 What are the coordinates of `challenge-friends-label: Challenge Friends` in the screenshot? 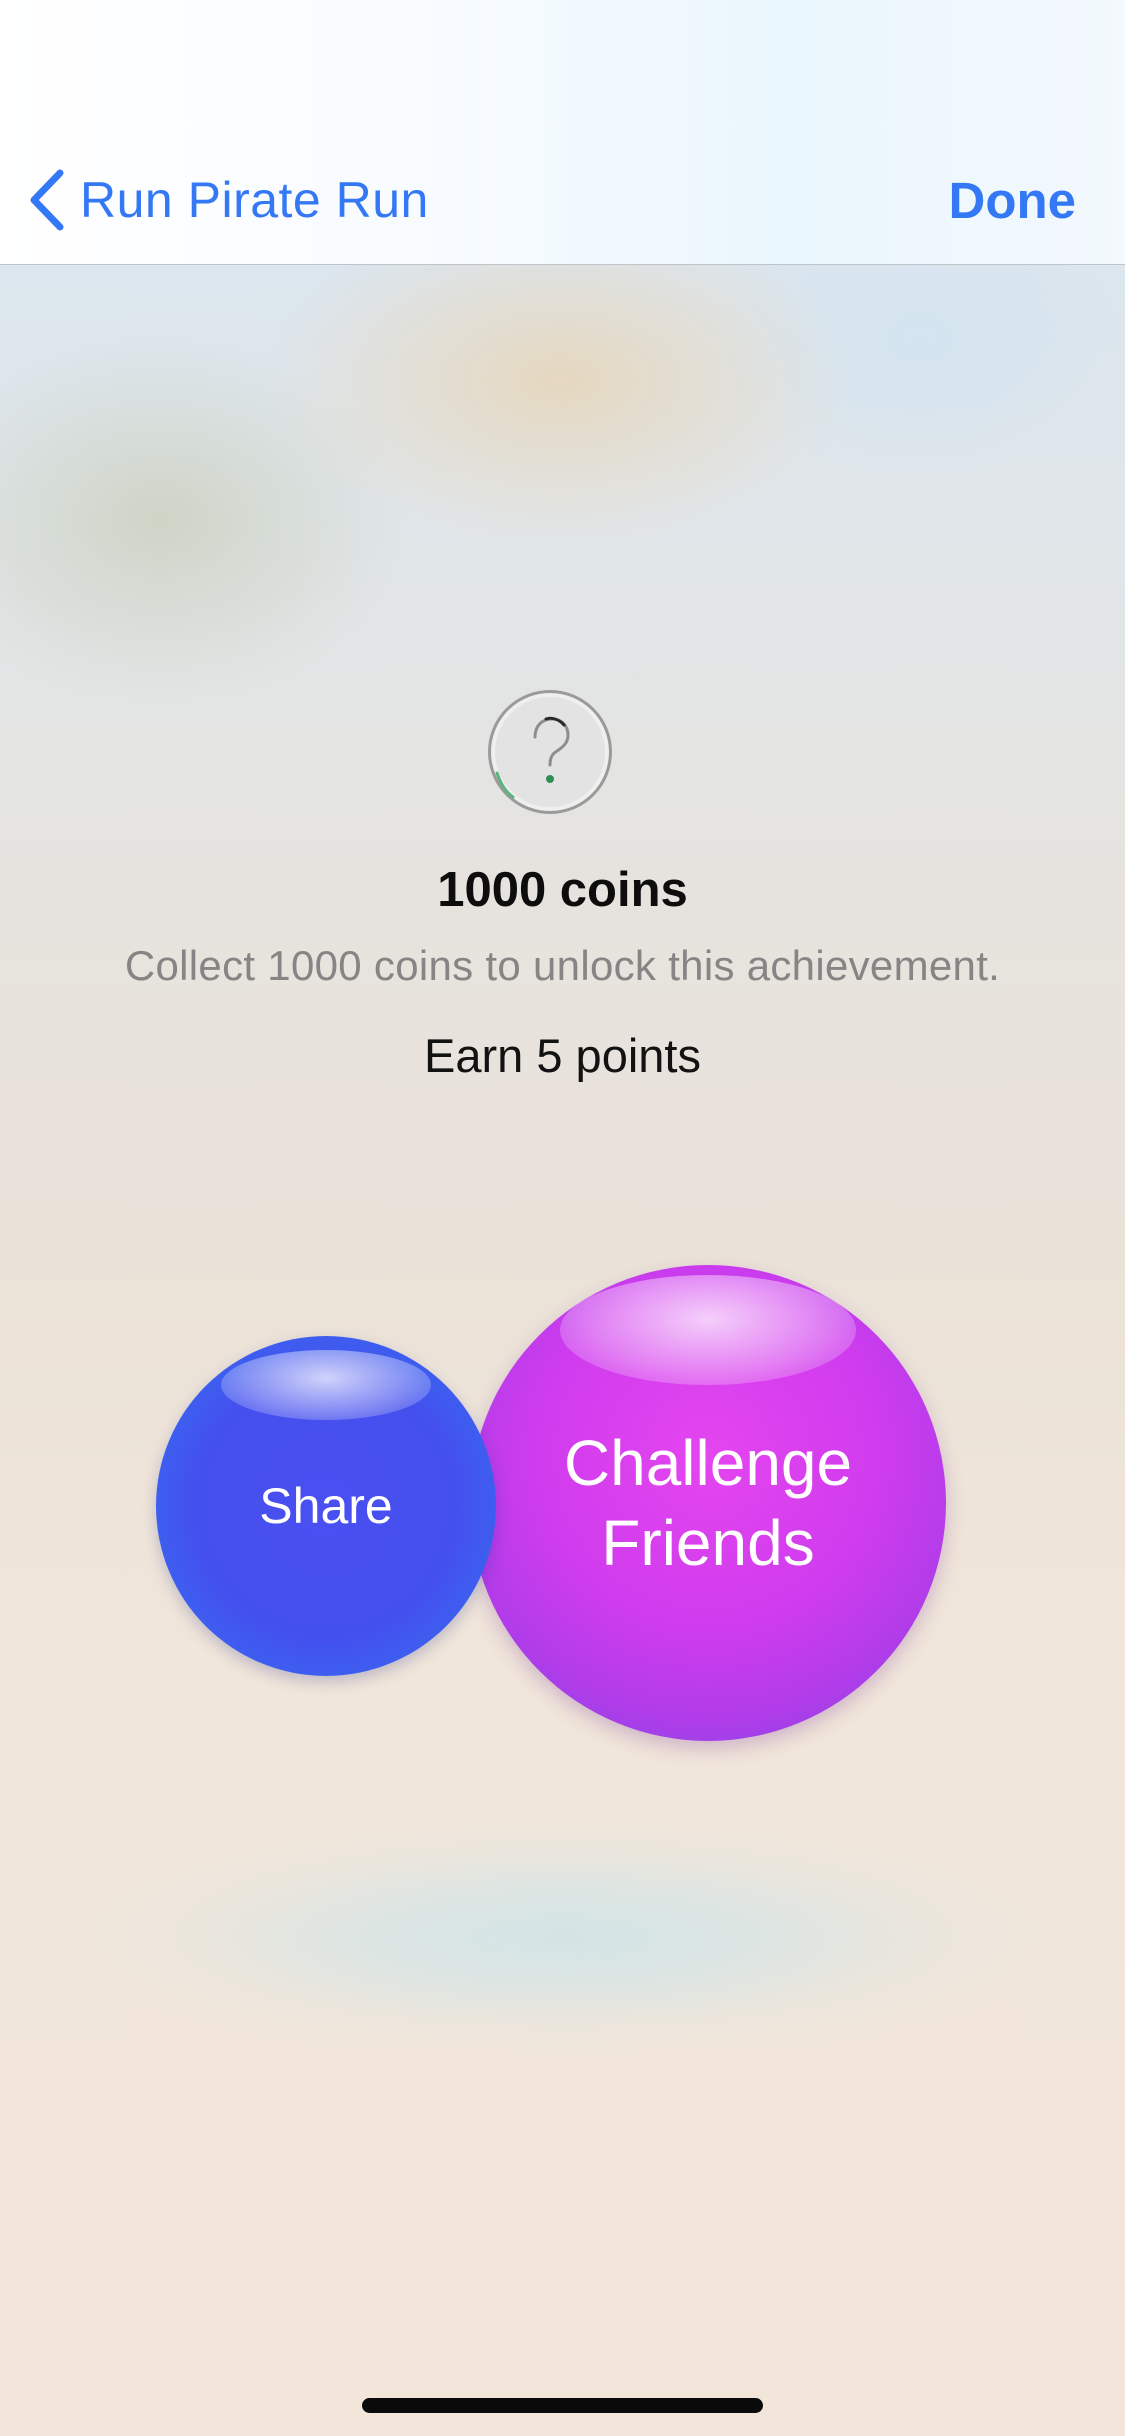 It's located at (708, 1503).